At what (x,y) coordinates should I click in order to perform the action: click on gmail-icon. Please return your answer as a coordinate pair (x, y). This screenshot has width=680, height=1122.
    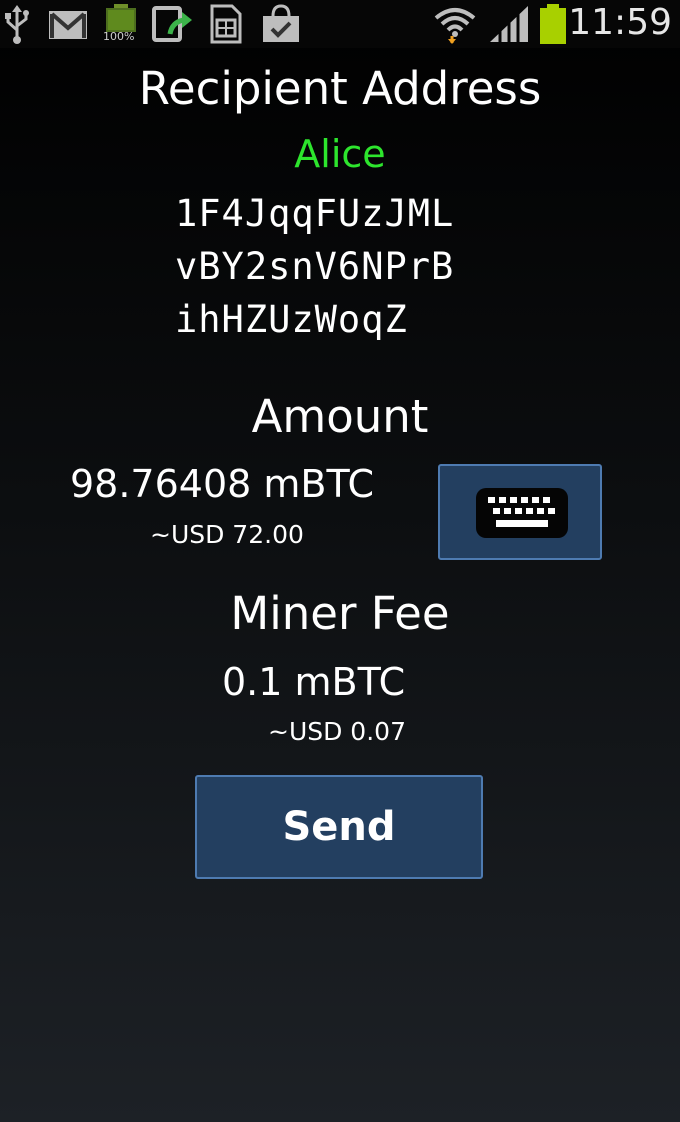
    Looking at the image, I should click on (68, 24).